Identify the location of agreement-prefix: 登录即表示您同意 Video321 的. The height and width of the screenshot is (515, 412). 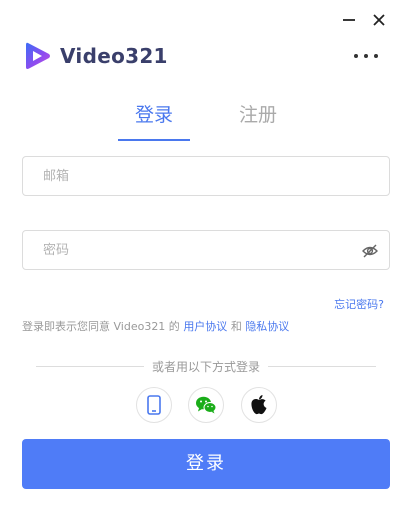
(101, 326).